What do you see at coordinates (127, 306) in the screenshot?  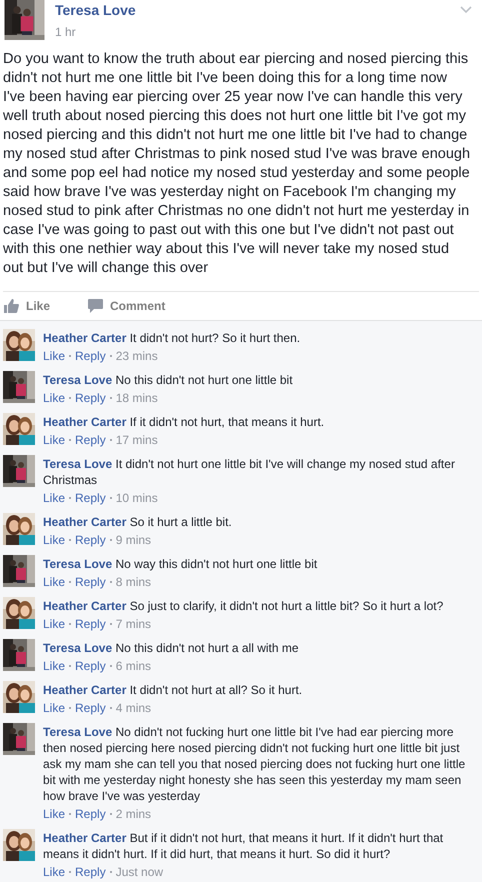 I see `comment-button: Comment` at bounding box center [127, 306].